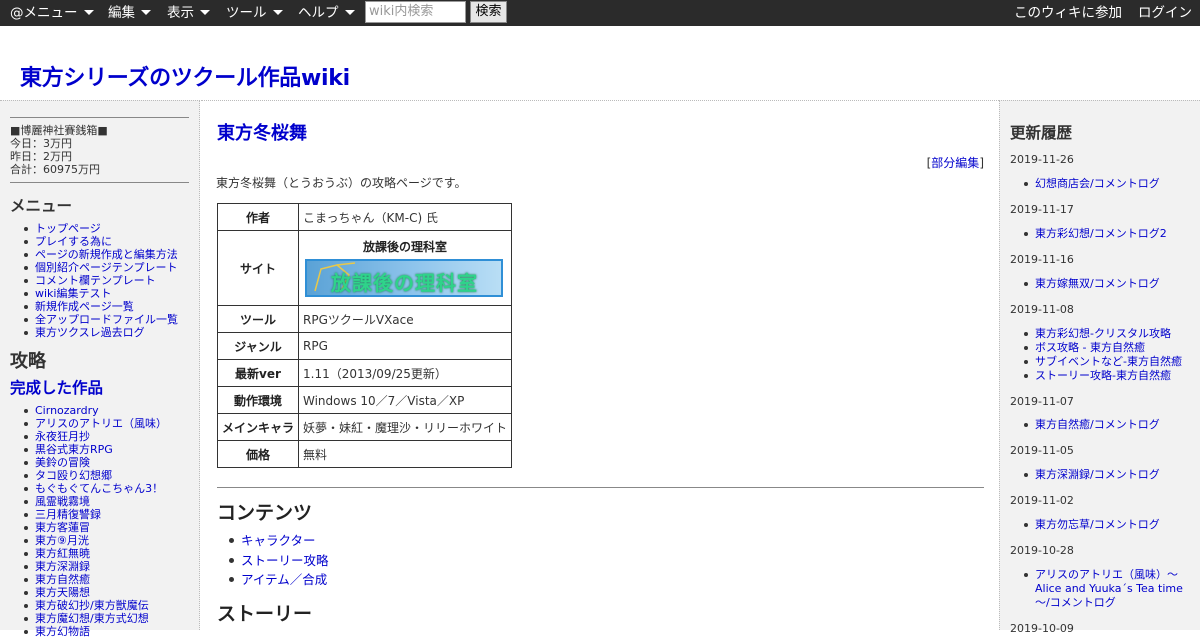 This screenshot has width=1200, height=638. I want to click on table-cell-price: 無料, so click(405, 454).